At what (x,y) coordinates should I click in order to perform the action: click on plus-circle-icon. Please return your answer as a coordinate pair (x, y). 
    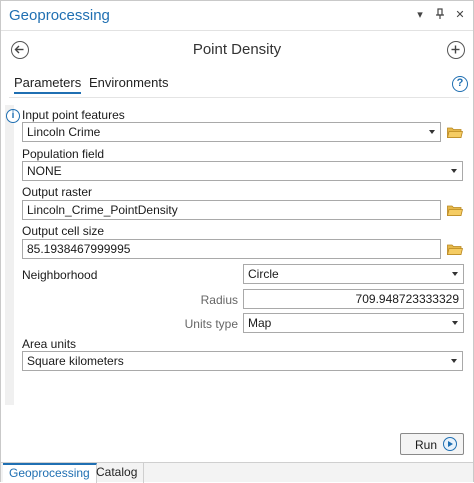
    Looking at the image, I should click on (455, 49).